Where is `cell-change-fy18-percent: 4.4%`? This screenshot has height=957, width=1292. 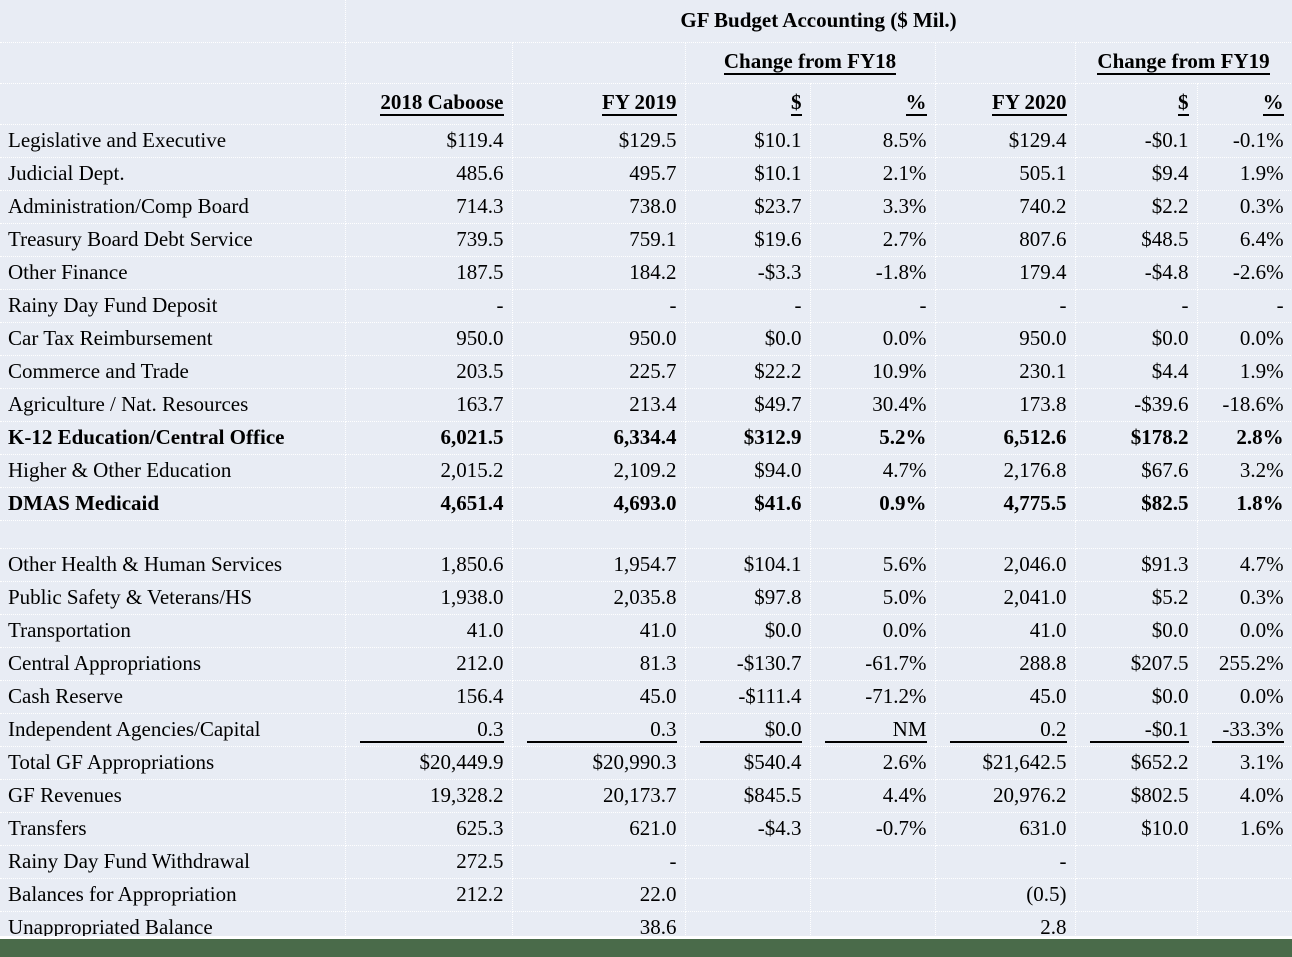
cell-change-fy18-percent: 4.4% is located at coordinates (873, 796).